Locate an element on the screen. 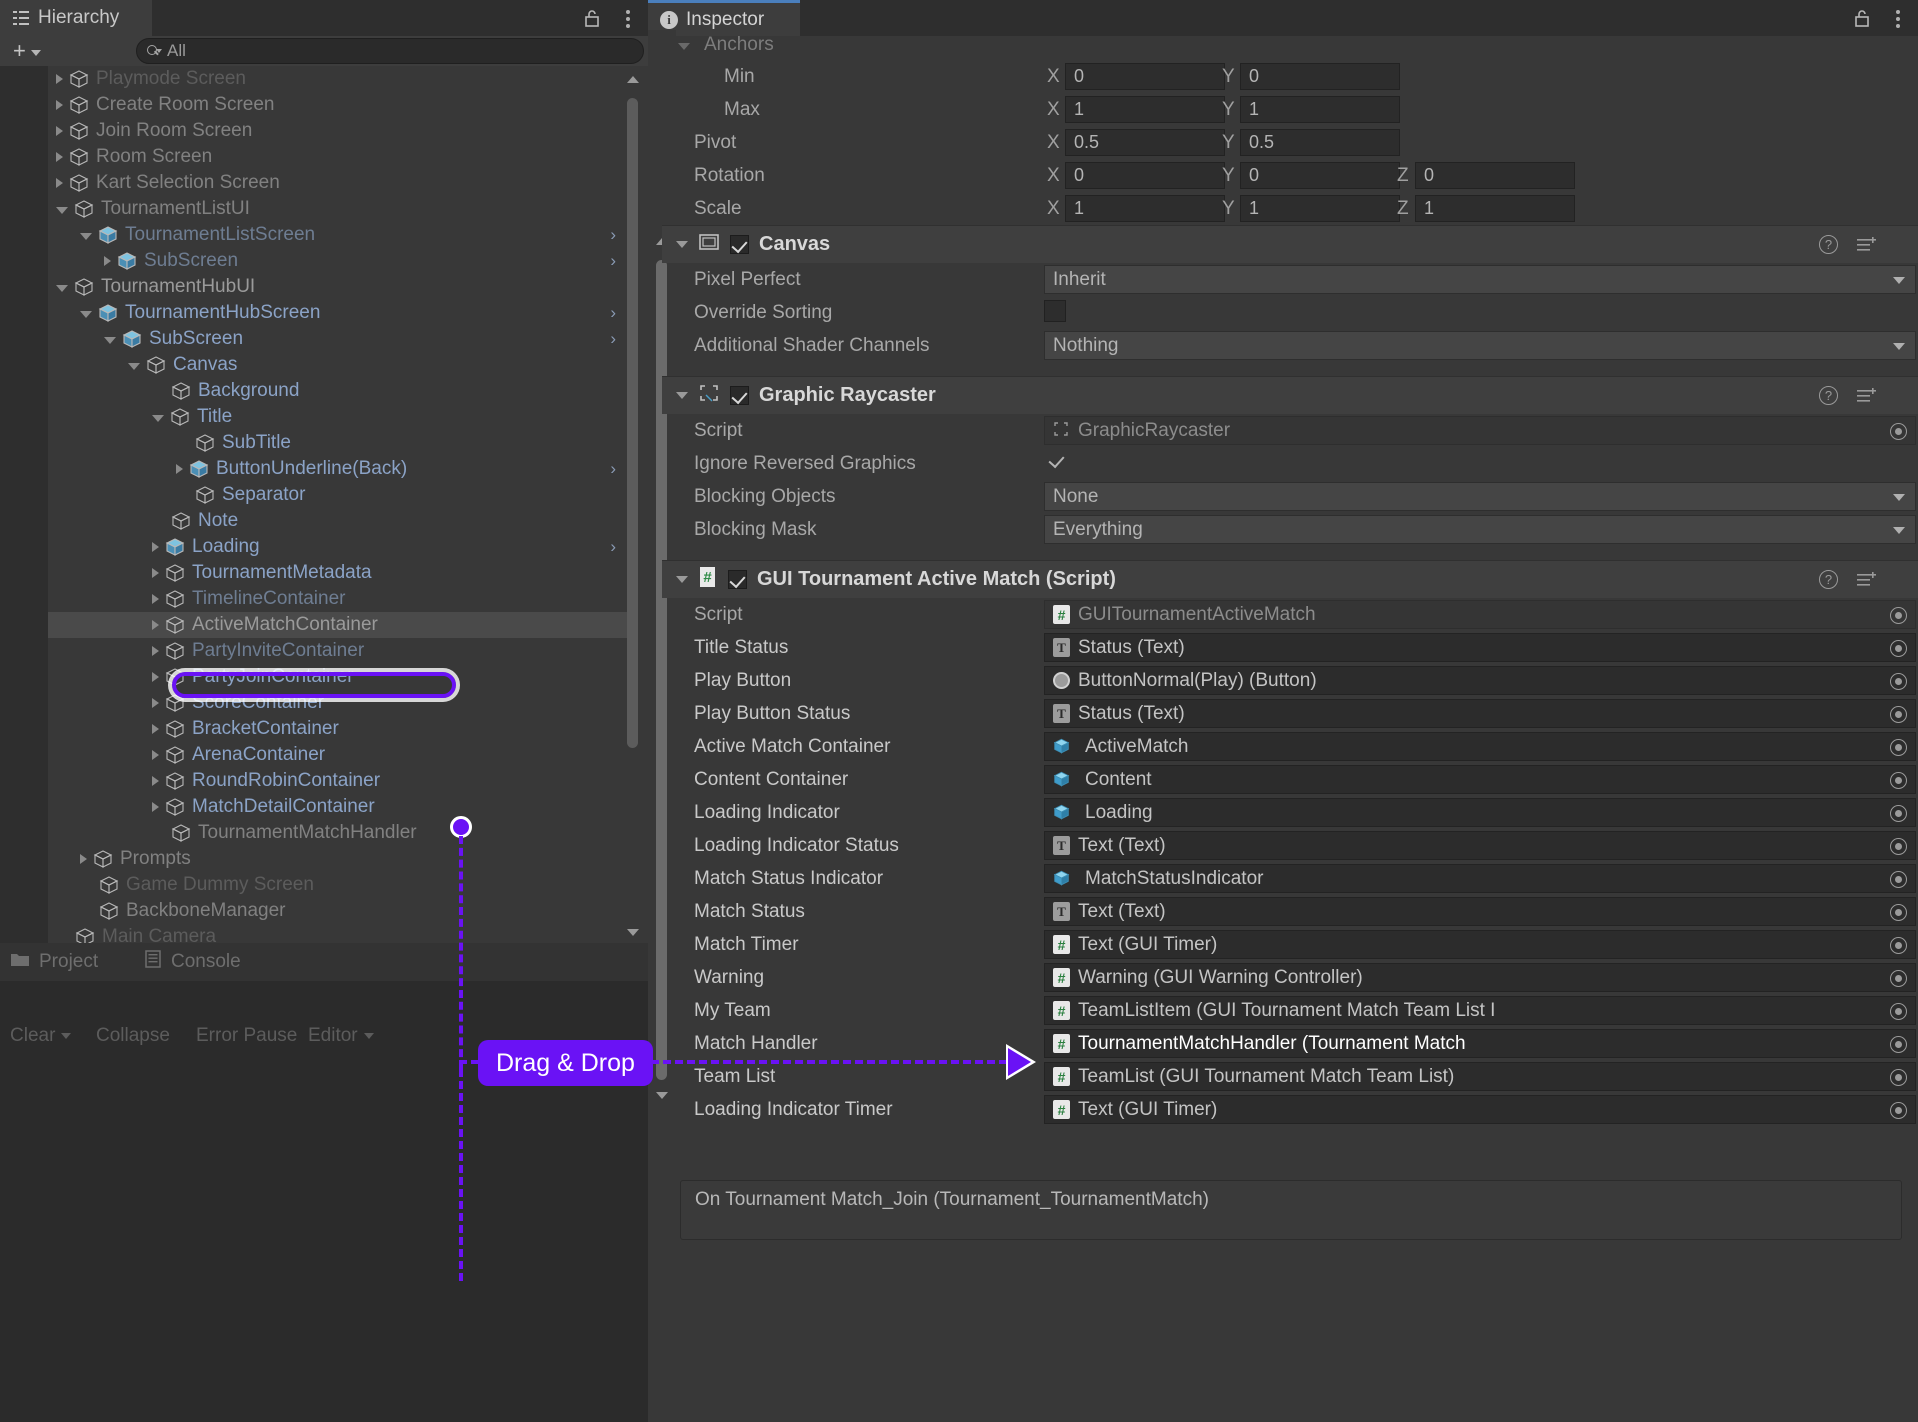  axis-input-y: 0.5 is located at coordinates (1320, 142).